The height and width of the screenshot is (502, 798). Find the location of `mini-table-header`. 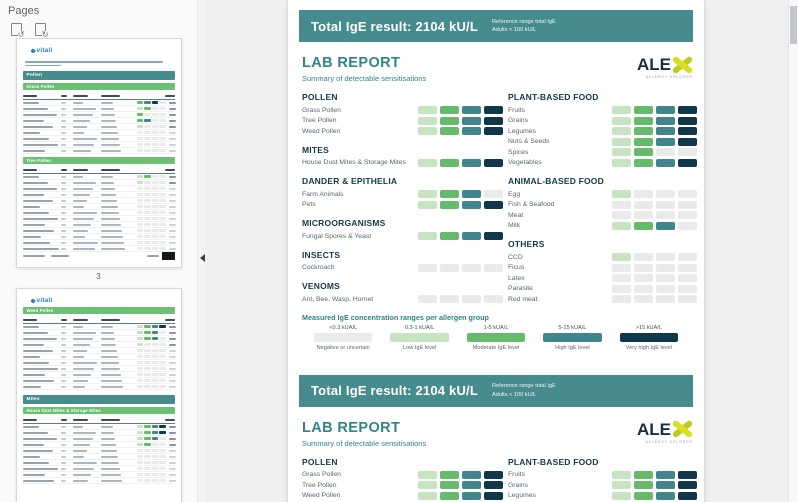

mini-table-header is located at coordinates (98, 420).